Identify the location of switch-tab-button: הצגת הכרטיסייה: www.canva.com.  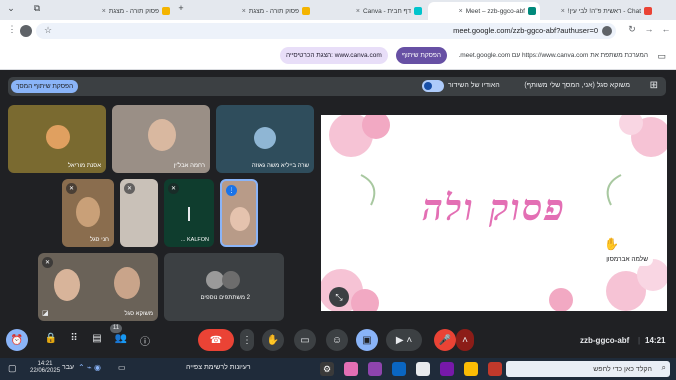
(334, 55).